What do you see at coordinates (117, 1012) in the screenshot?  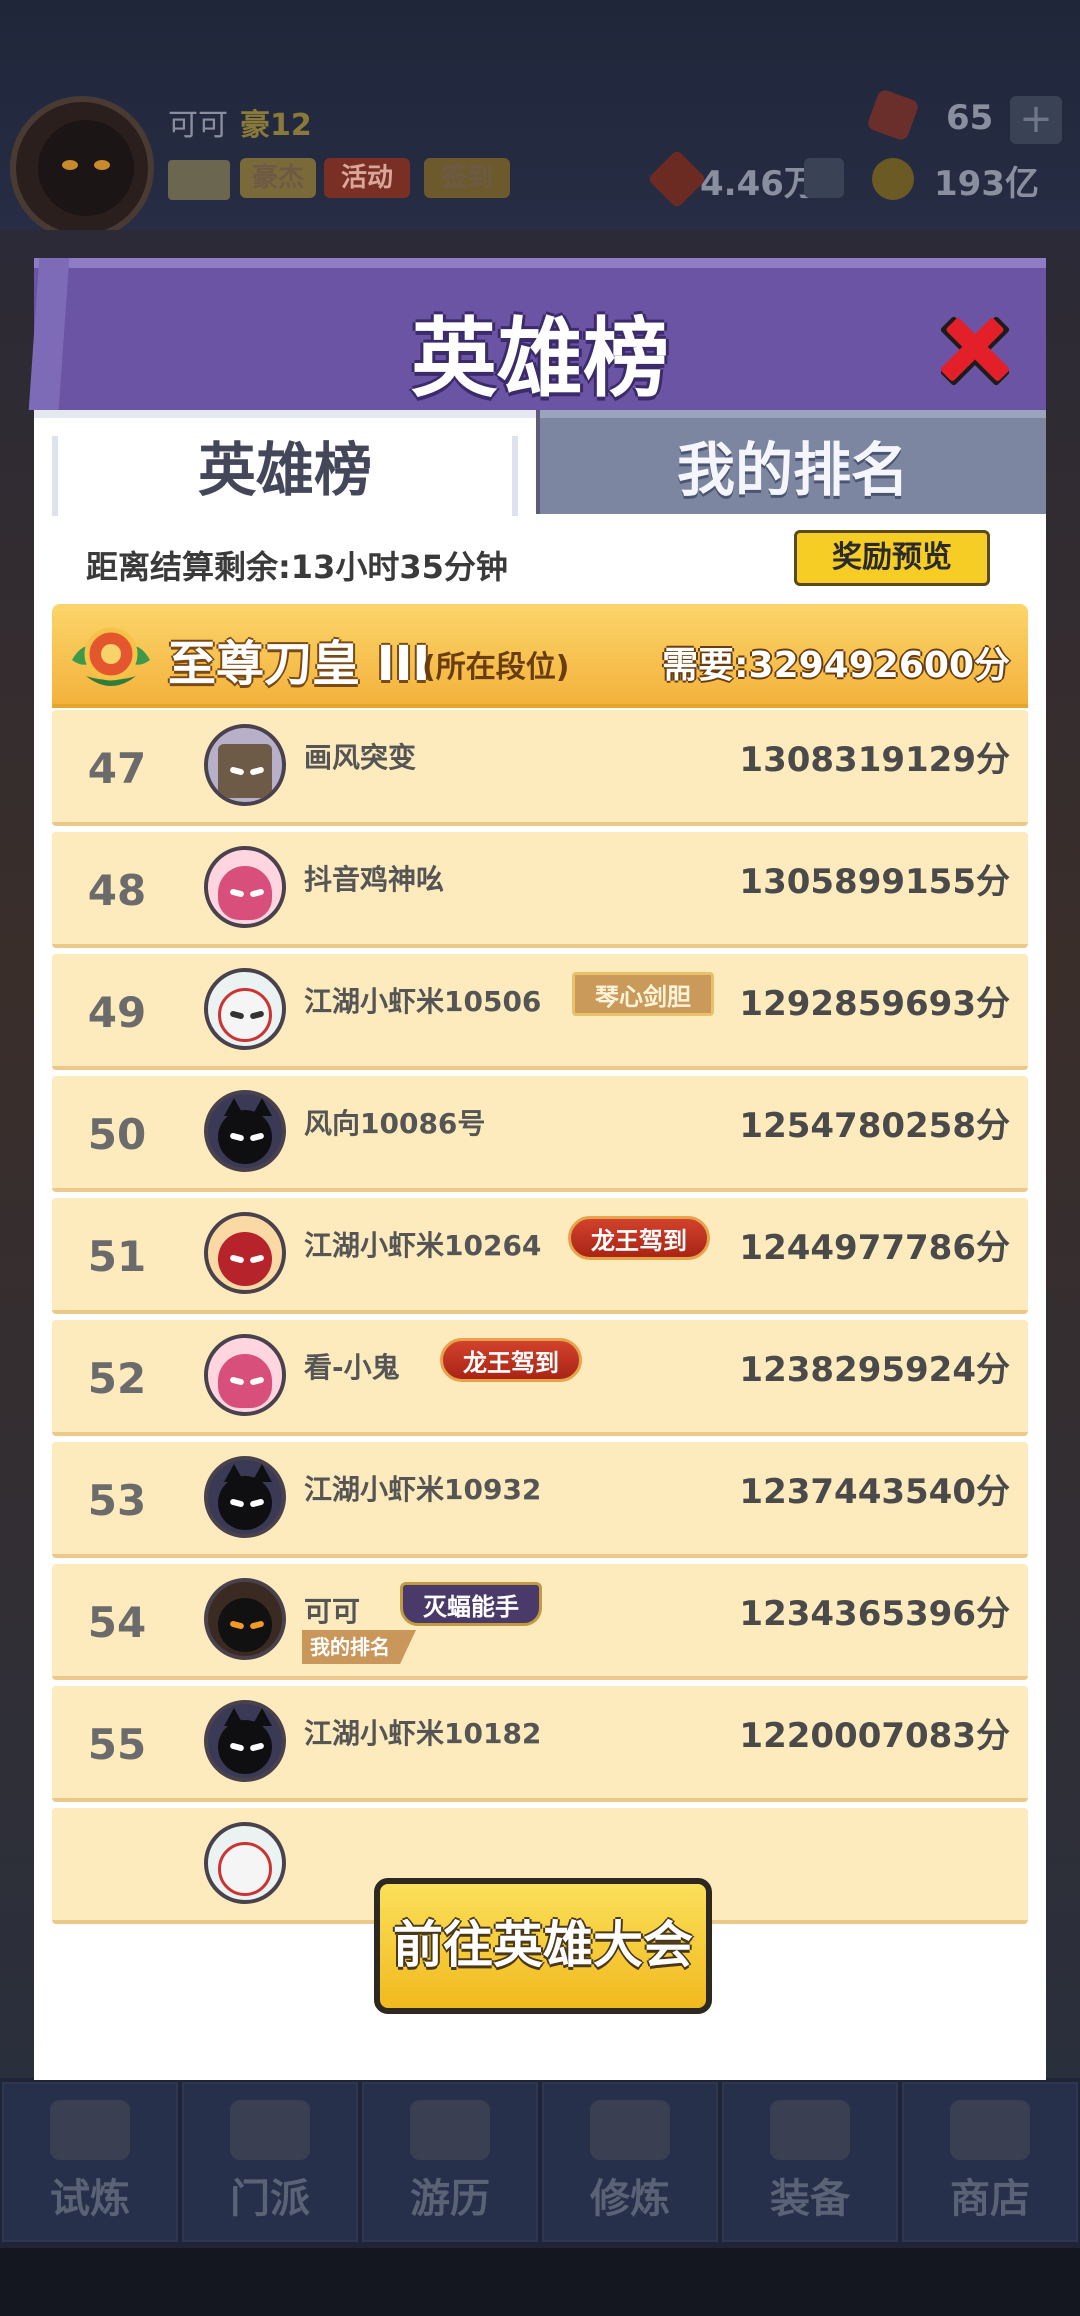 I see `rank-number: 49` at bounding box center [117, 1012].